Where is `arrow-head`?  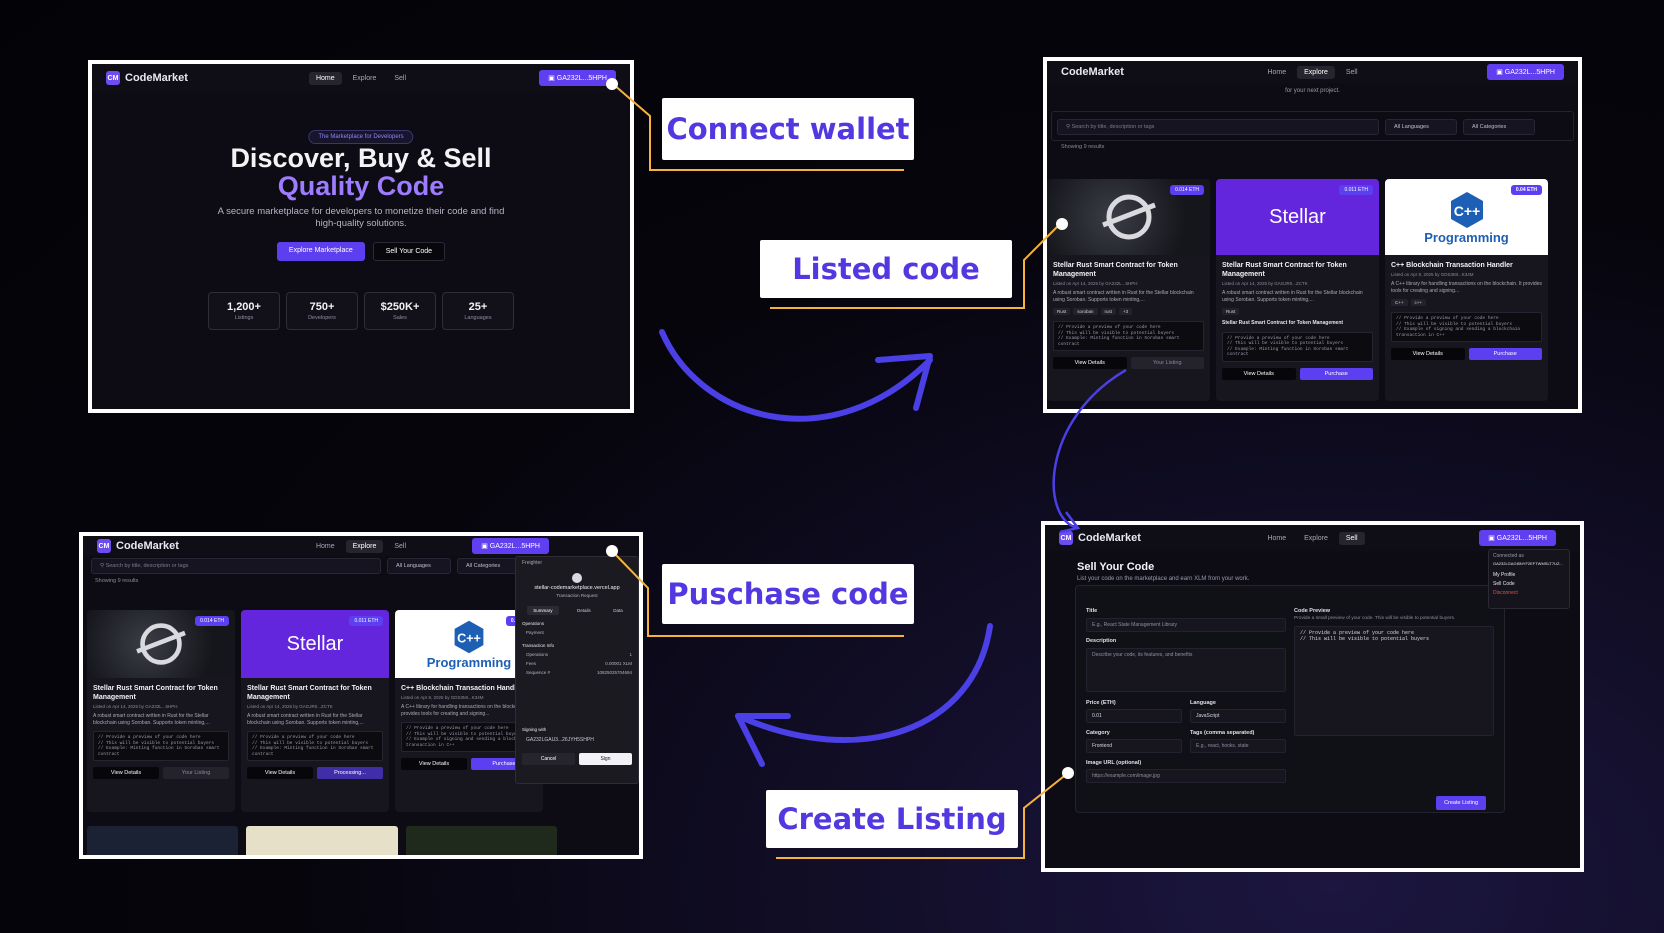 arrow-head is located at coordinates (1070, 522).